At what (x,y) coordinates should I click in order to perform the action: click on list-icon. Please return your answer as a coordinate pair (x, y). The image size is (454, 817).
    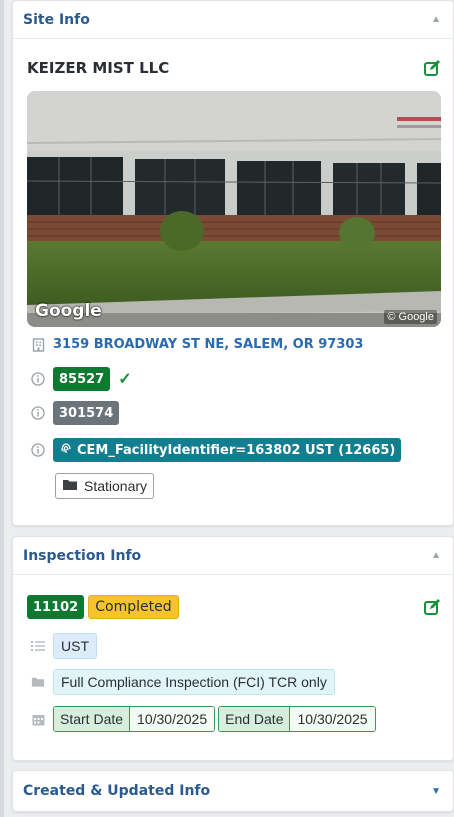
    Looking at the image, I should click on (38, 646).